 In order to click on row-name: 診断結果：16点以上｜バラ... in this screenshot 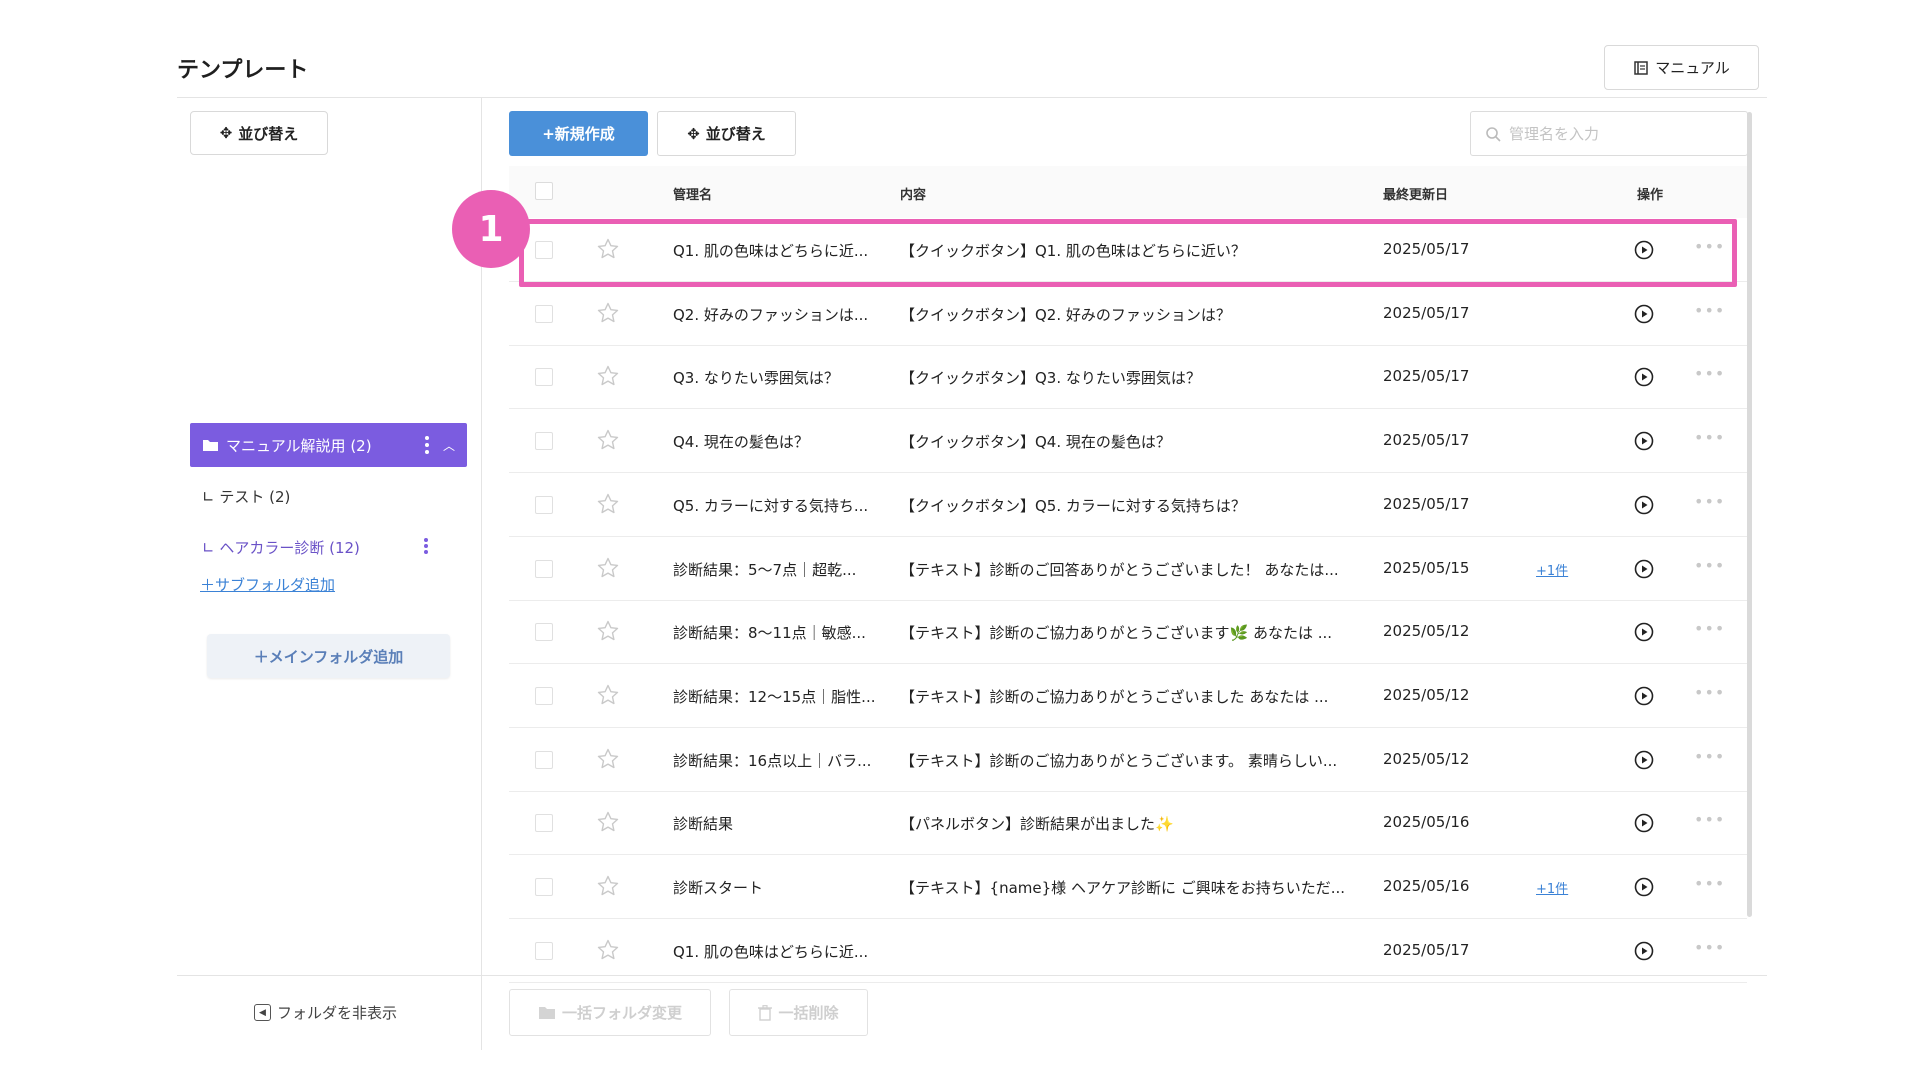, I will do `click(772, 760)`.